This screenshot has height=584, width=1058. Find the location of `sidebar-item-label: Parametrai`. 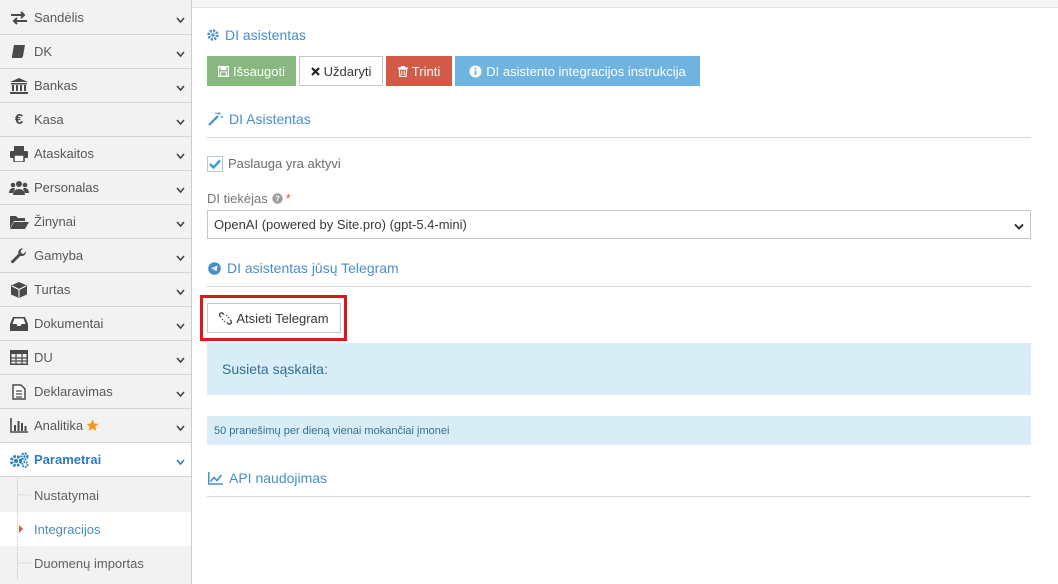

sidebar-item-label: Parametrai is located at coordinates (68, 459).